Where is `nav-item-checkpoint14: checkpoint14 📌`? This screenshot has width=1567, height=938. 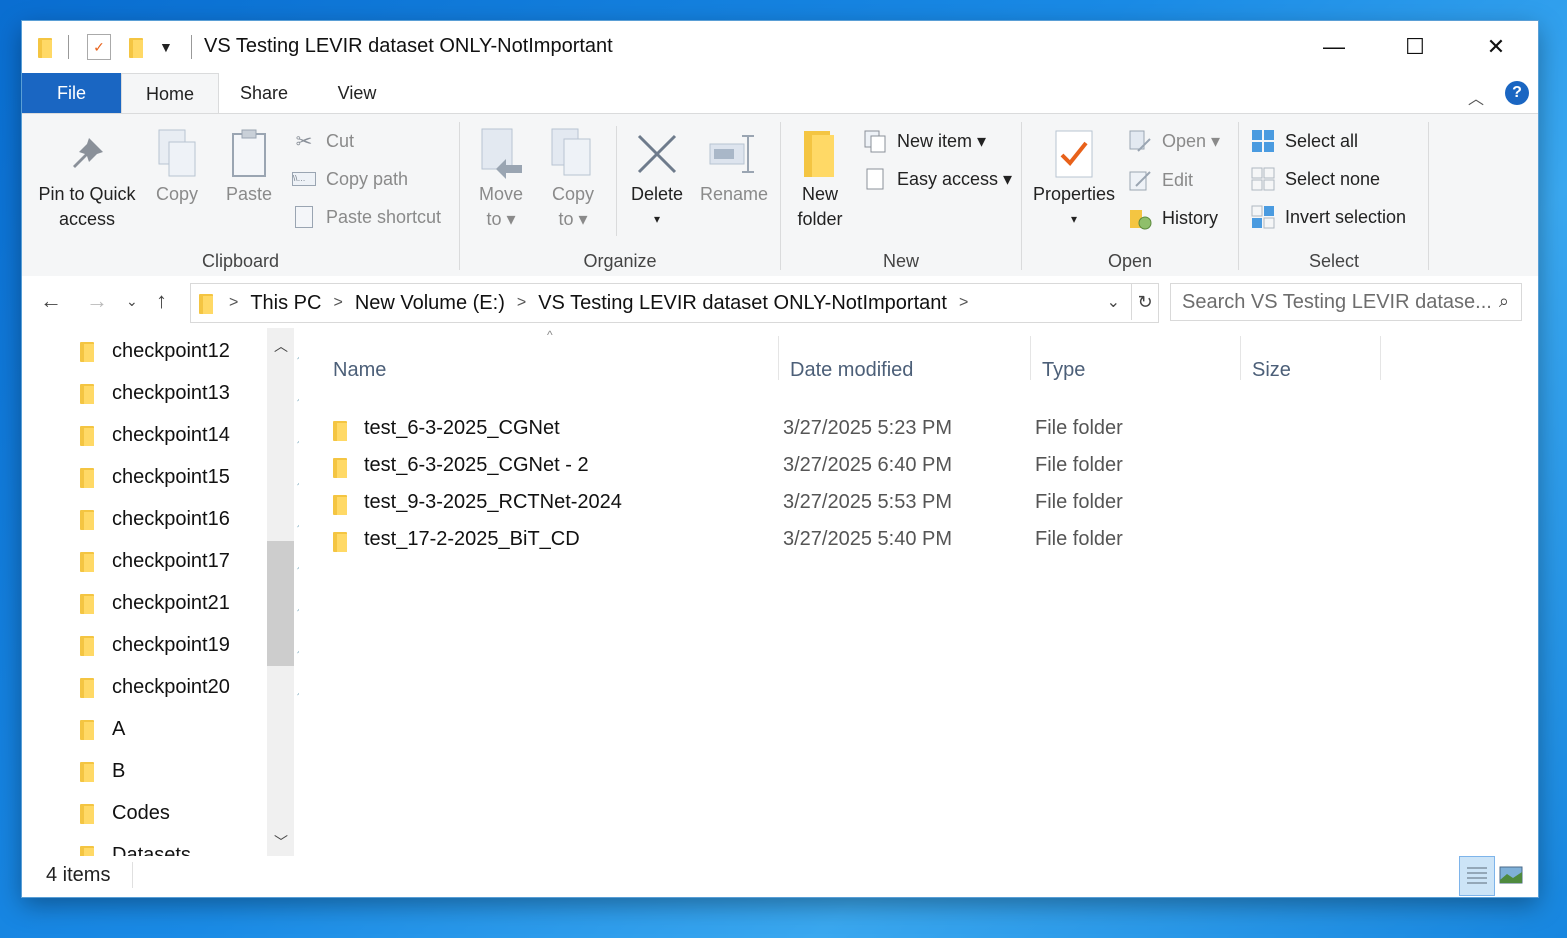
nav-item-checkpoint14: checkpoint14 📌 is located at coordinates (188, 435).